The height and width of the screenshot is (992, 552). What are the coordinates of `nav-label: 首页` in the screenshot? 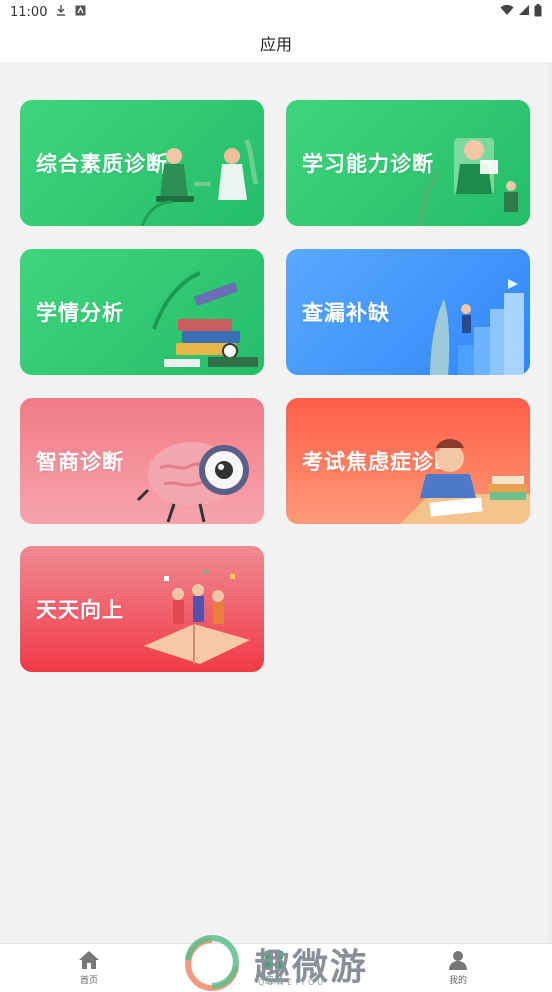 It's located at (88, 981).